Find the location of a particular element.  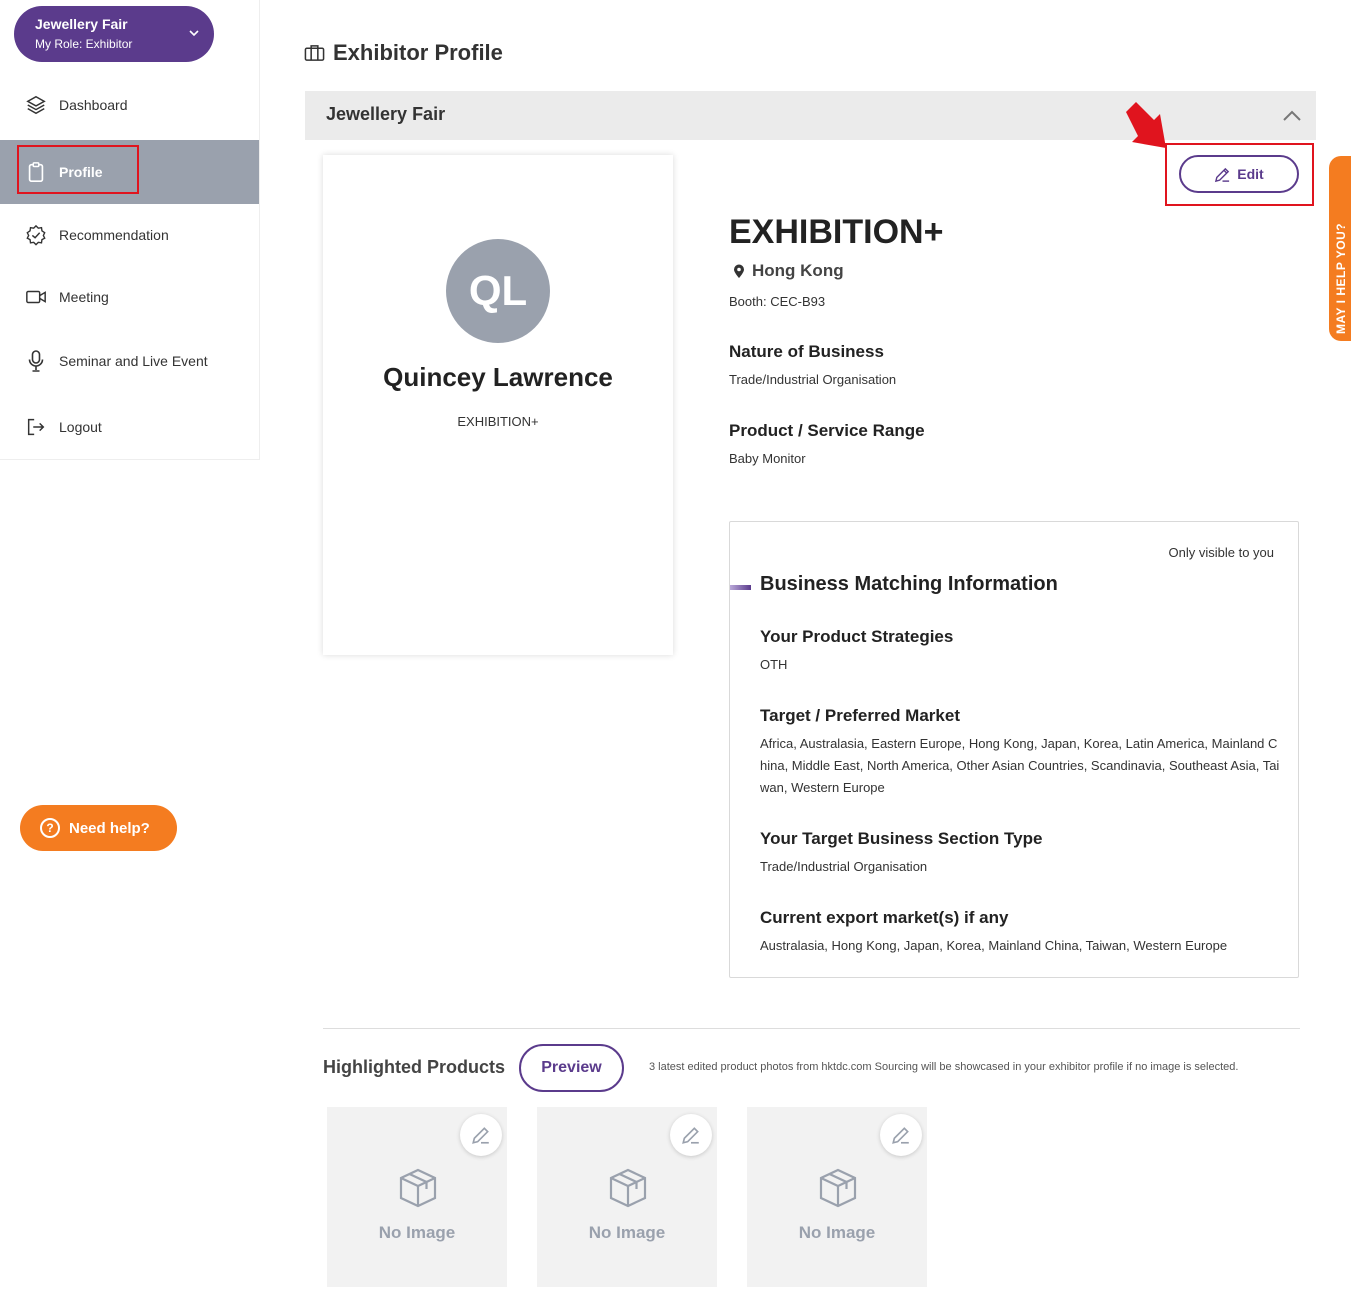

product-range-value: Baby Monitor is located at coordinates (767, 458).